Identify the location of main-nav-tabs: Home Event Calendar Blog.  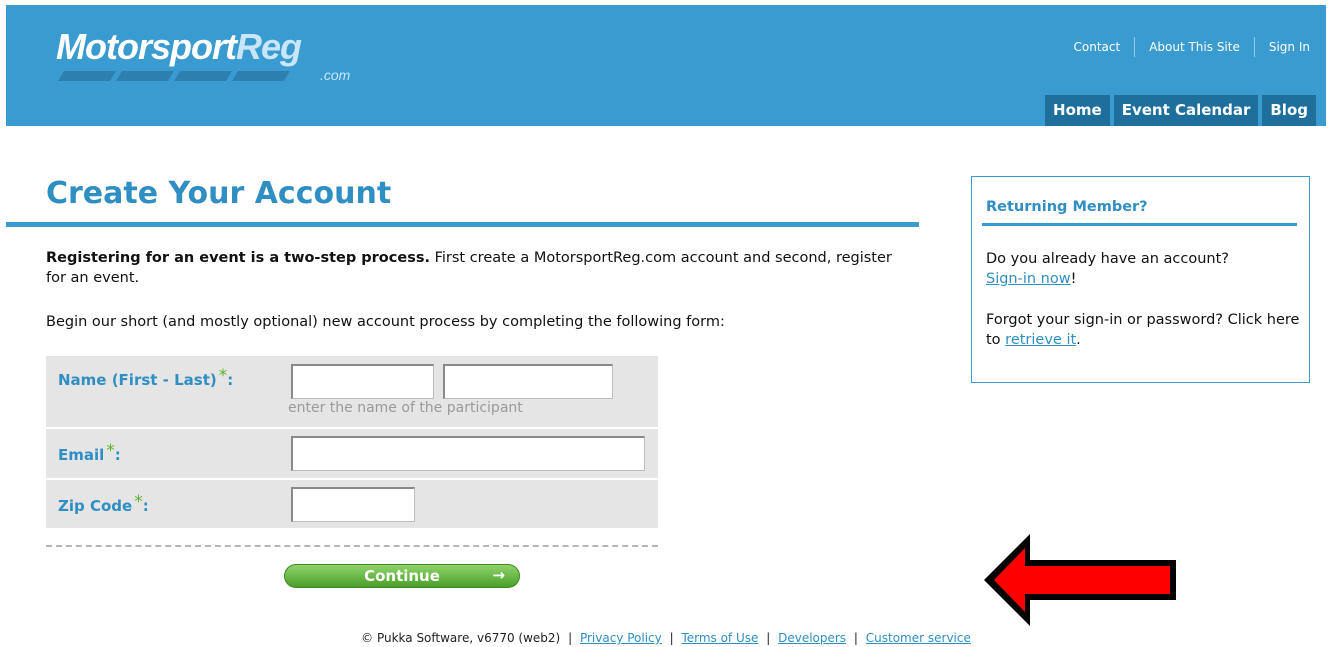
(1180, 110).